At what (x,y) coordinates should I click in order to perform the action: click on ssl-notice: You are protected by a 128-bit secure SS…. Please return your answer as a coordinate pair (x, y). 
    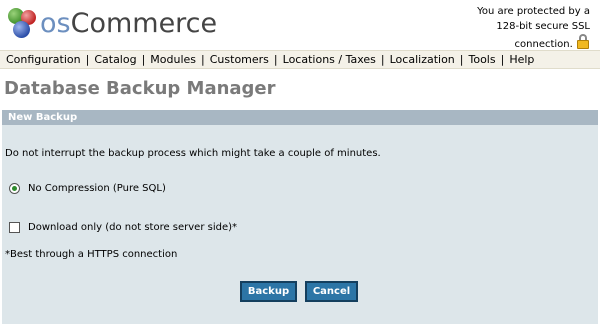
    Looking at the image, I should click on (515, 28).